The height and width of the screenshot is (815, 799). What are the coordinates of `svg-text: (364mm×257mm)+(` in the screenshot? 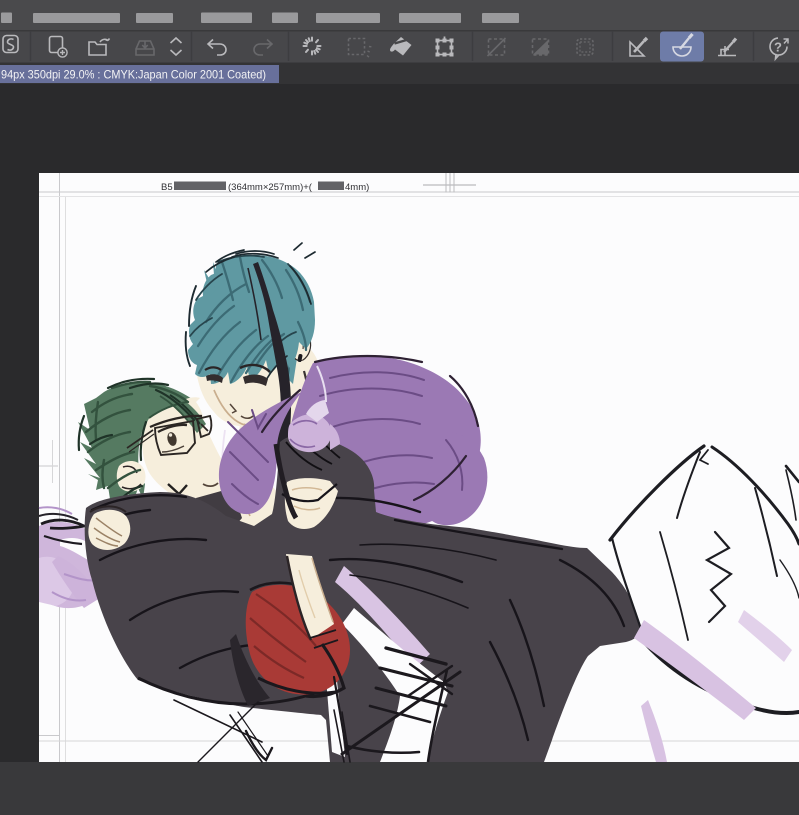 It's located at (270, 187).